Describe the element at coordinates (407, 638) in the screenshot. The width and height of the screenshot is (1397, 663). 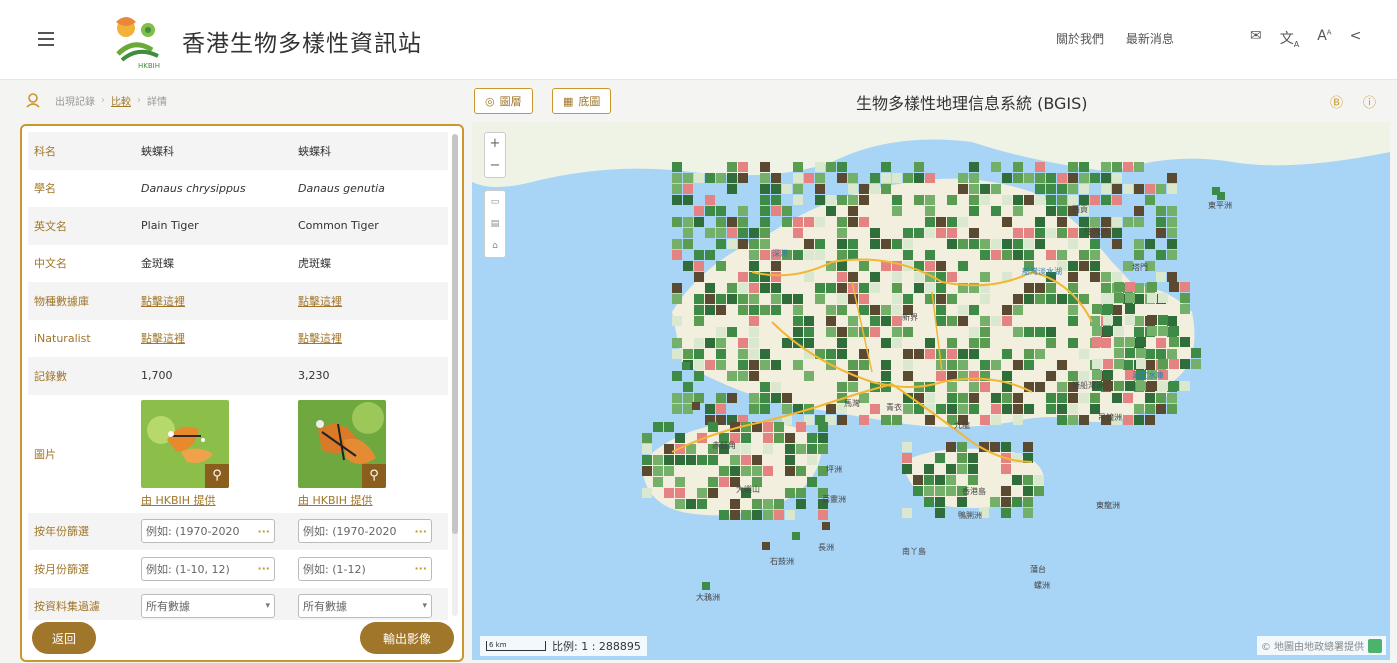
I see `export-image-button: 輸出影像` at that location.